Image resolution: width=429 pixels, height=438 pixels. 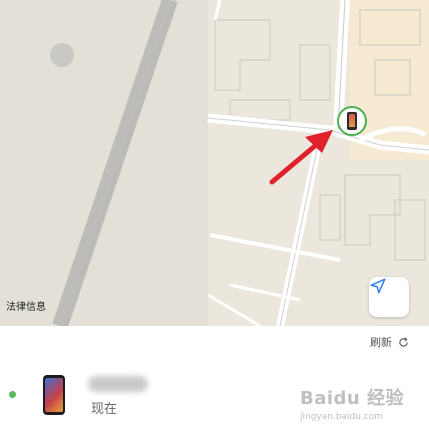 I want to click on locate-button, so click(x=389, y=297).